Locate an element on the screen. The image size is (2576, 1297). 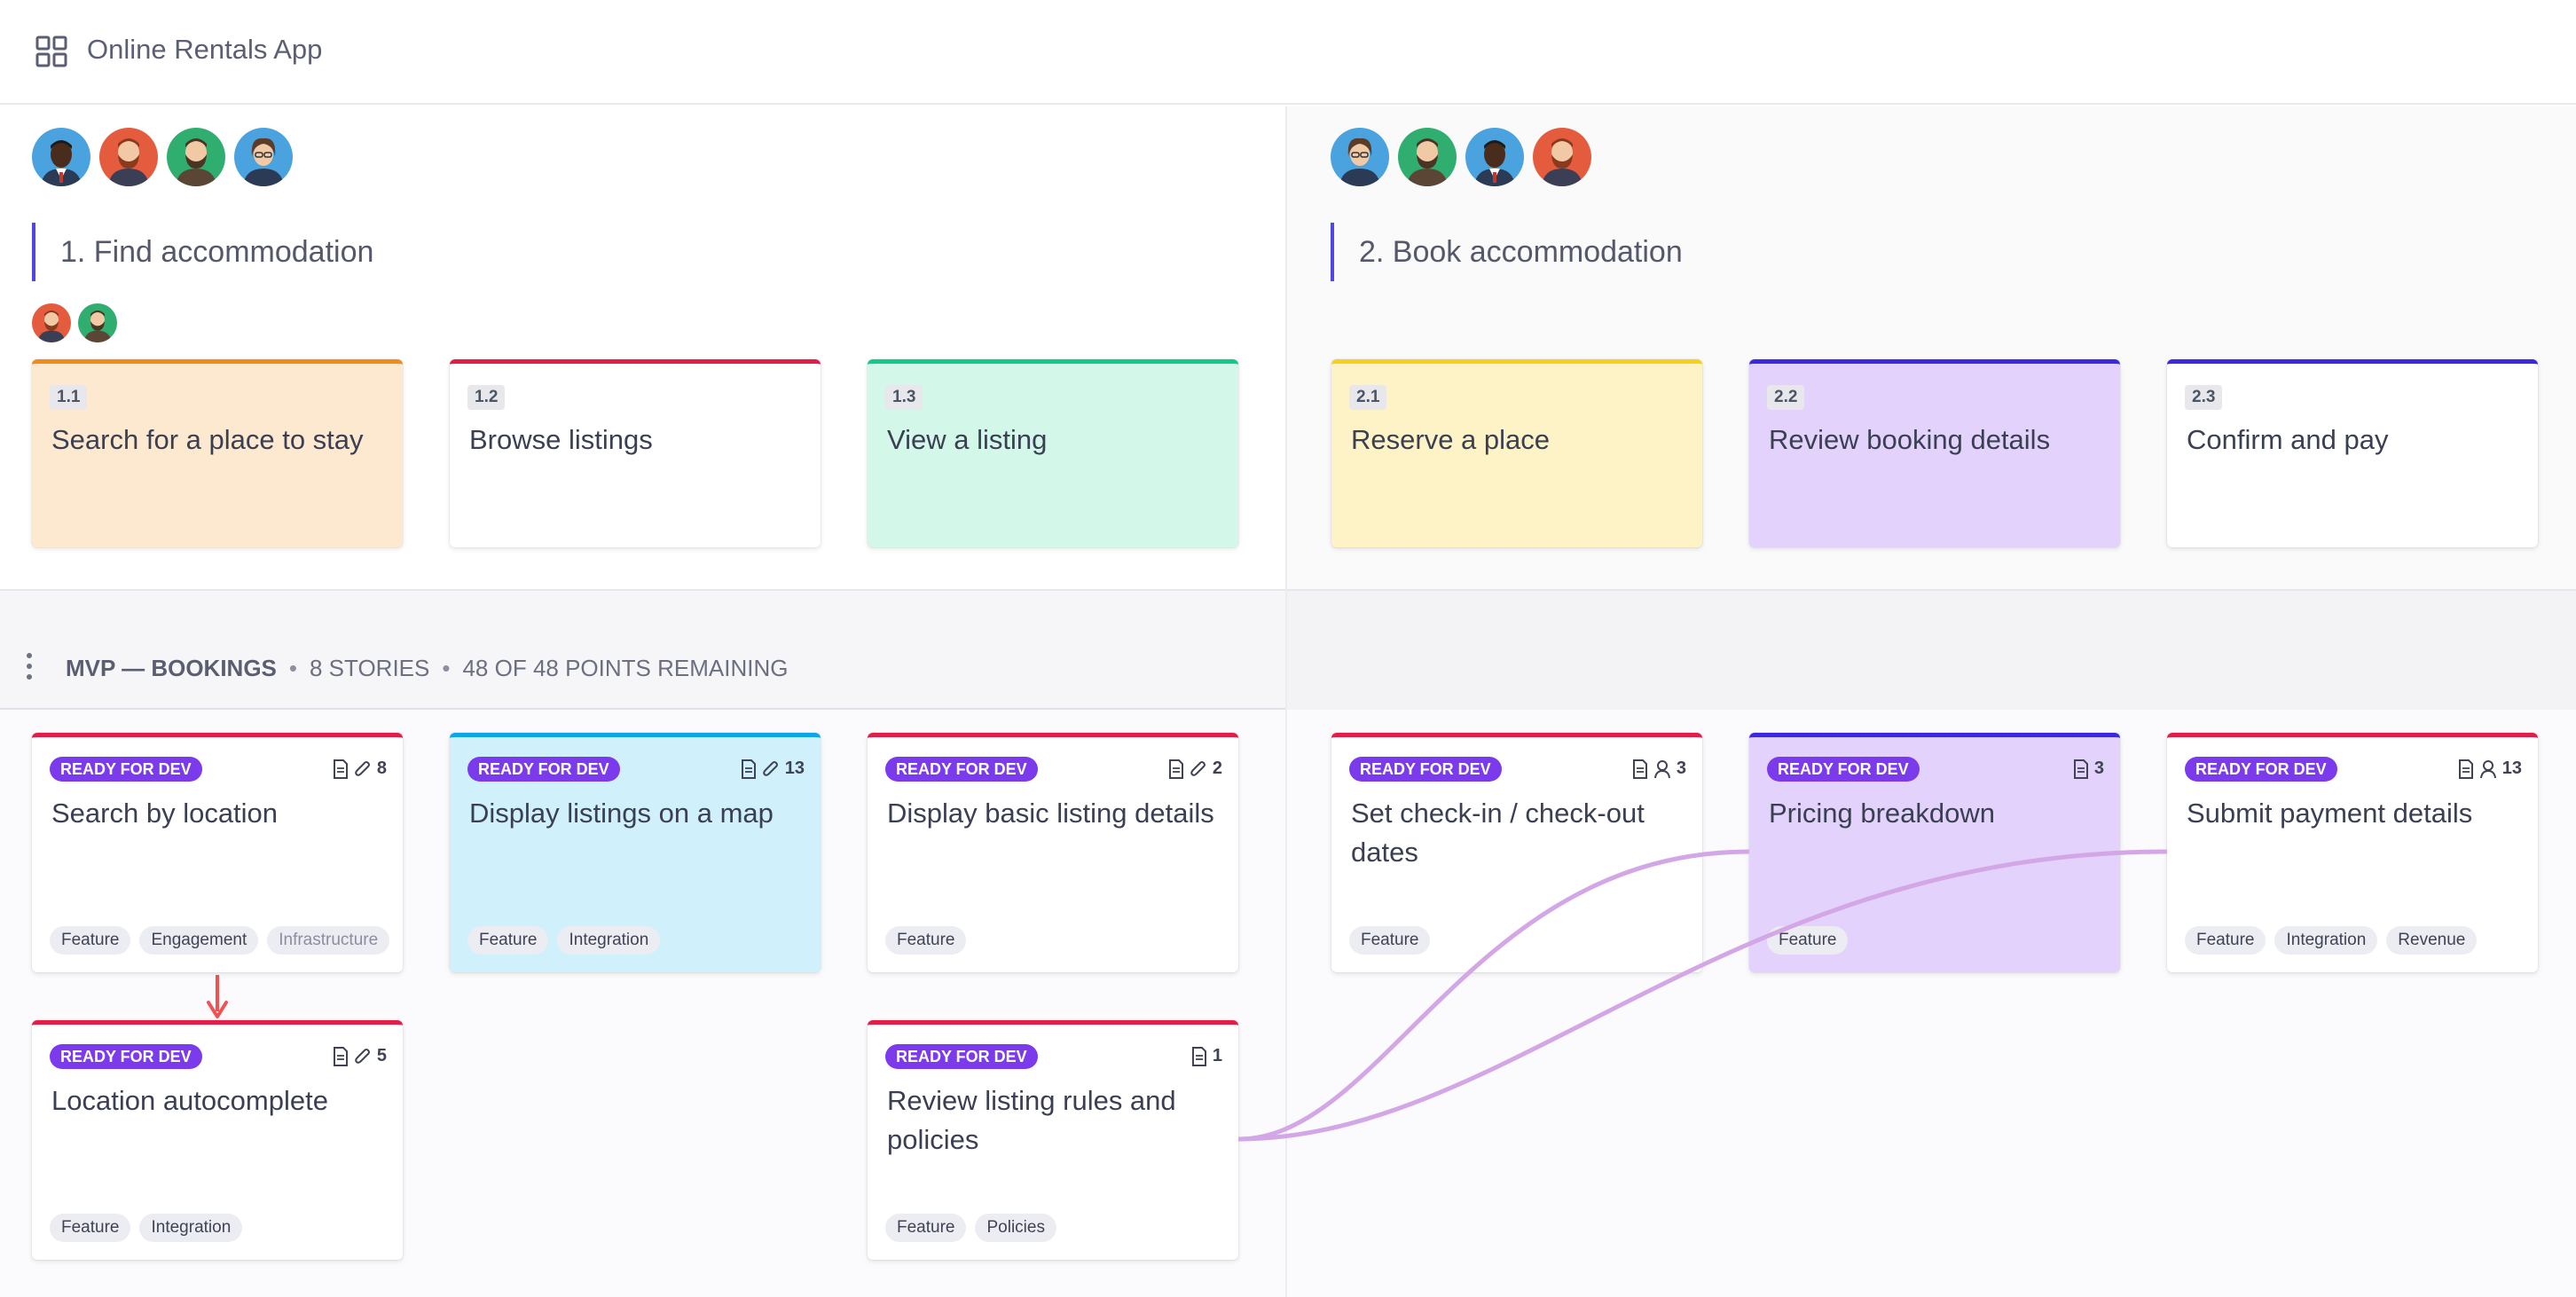
release-name: MVP — BOOKINGS is located at coordinates (171, 668).